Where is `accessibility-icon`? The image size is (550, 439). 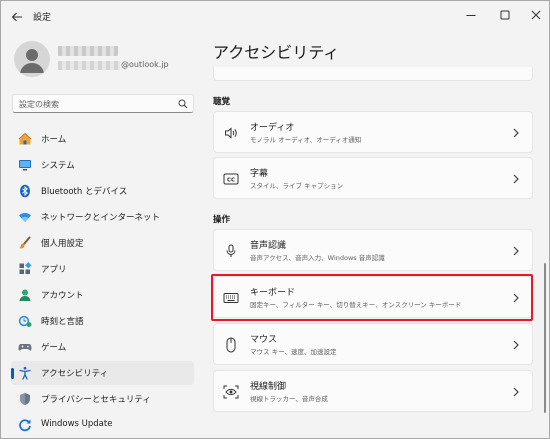 accessibility-icon is located at coordinates (25, 373).